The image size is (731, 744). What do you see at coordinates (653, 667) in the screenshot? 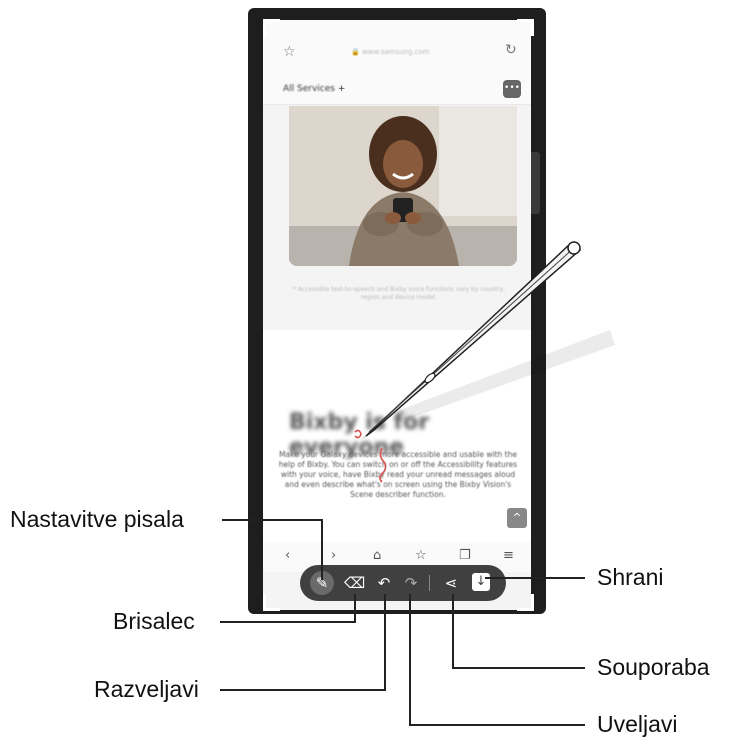
I see `callout-share: Souporaba` at bounding box center [653, 667].